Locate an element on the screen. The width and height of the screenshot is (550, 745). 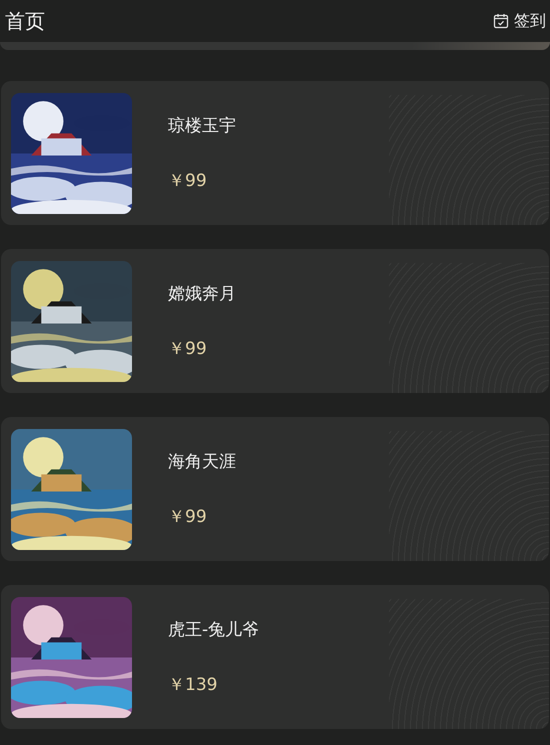
product-name: 虎王-兔儿爷 is located at coordinates (214, 630).